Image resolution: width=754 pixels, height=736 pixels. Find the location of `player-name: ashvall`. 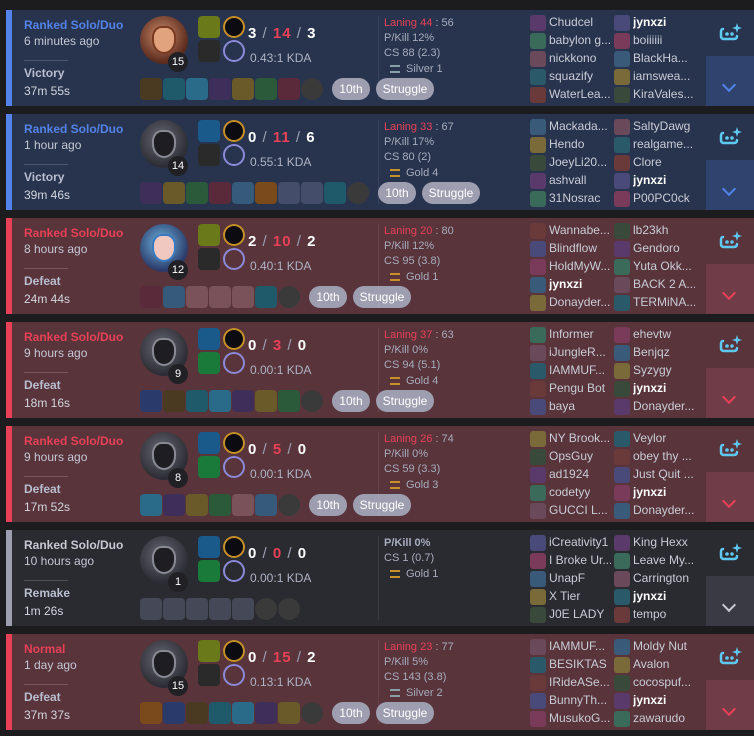

player-name: ashvall is located at coordinates (567, 180).